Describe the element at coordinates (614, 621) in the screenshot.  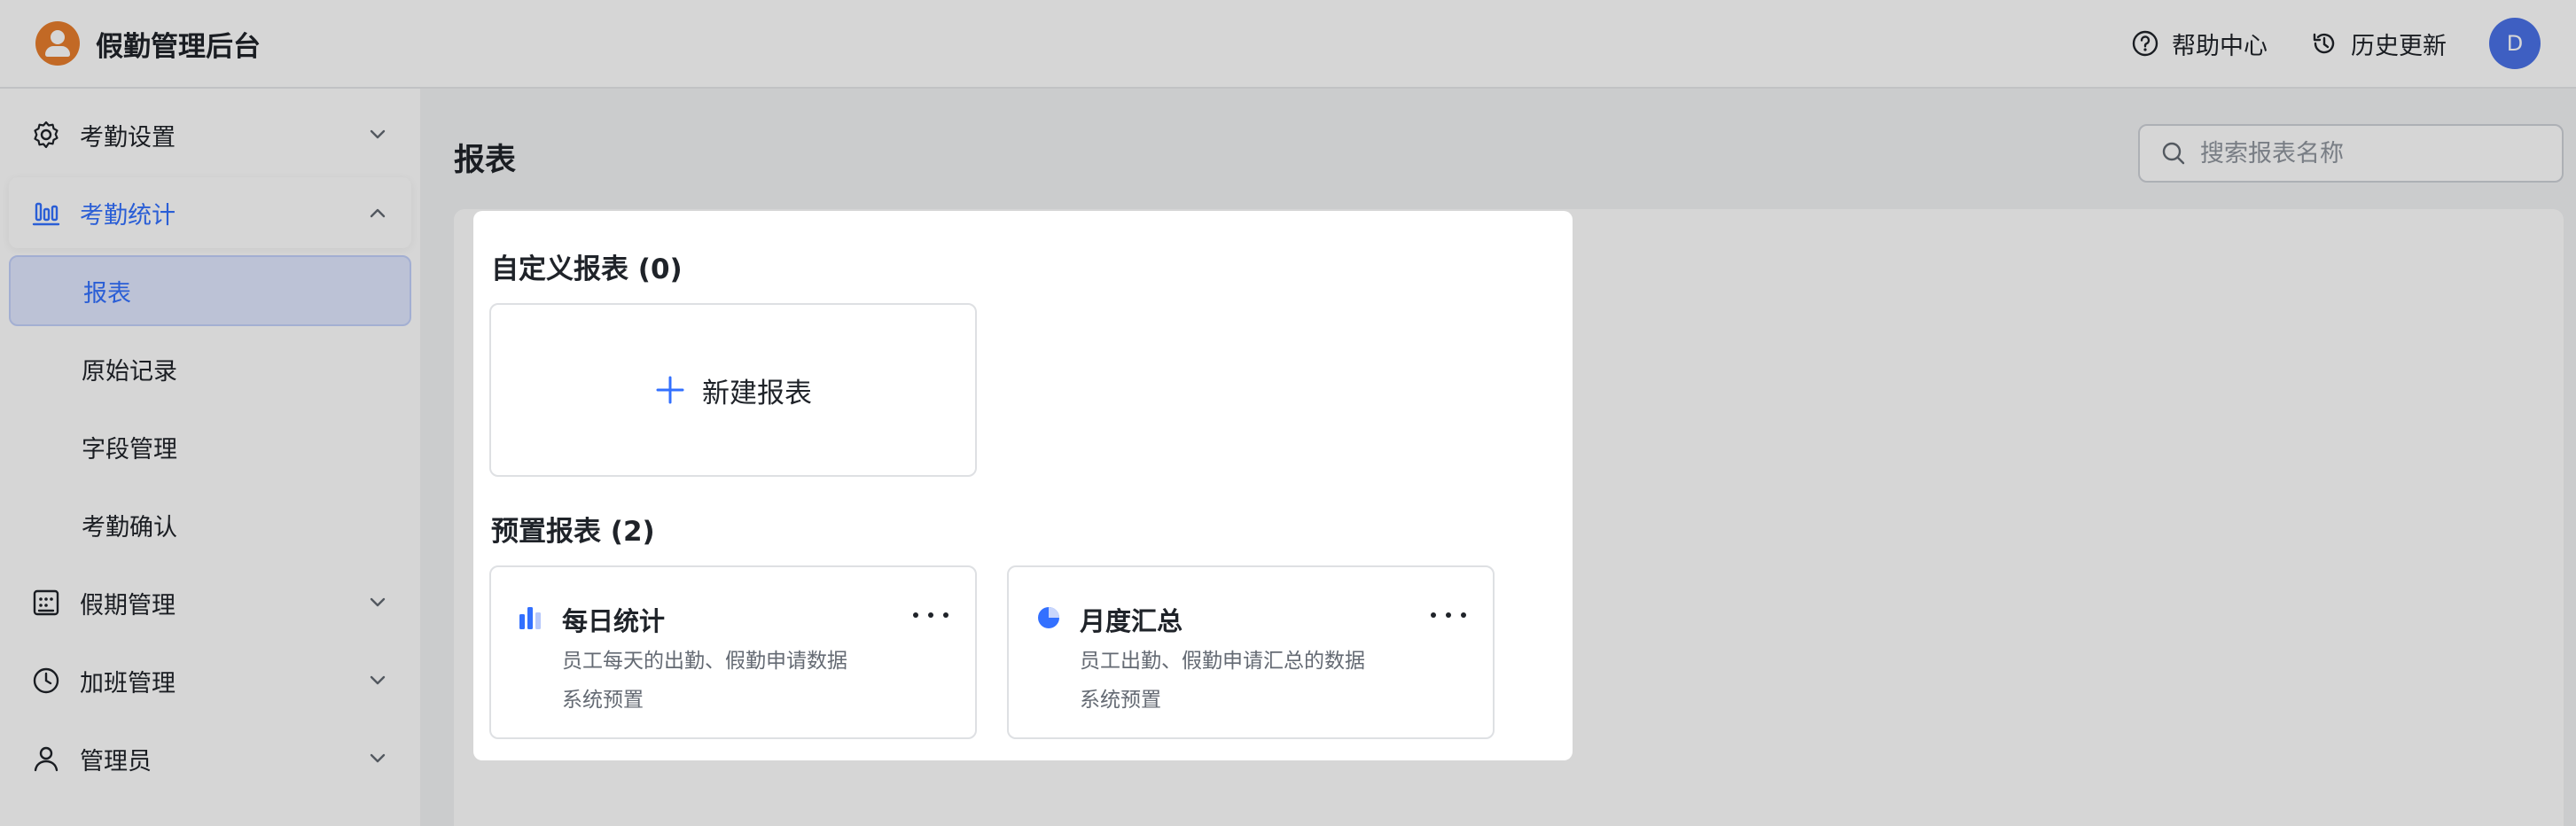
I see `report-name: 每日统计` at that location.